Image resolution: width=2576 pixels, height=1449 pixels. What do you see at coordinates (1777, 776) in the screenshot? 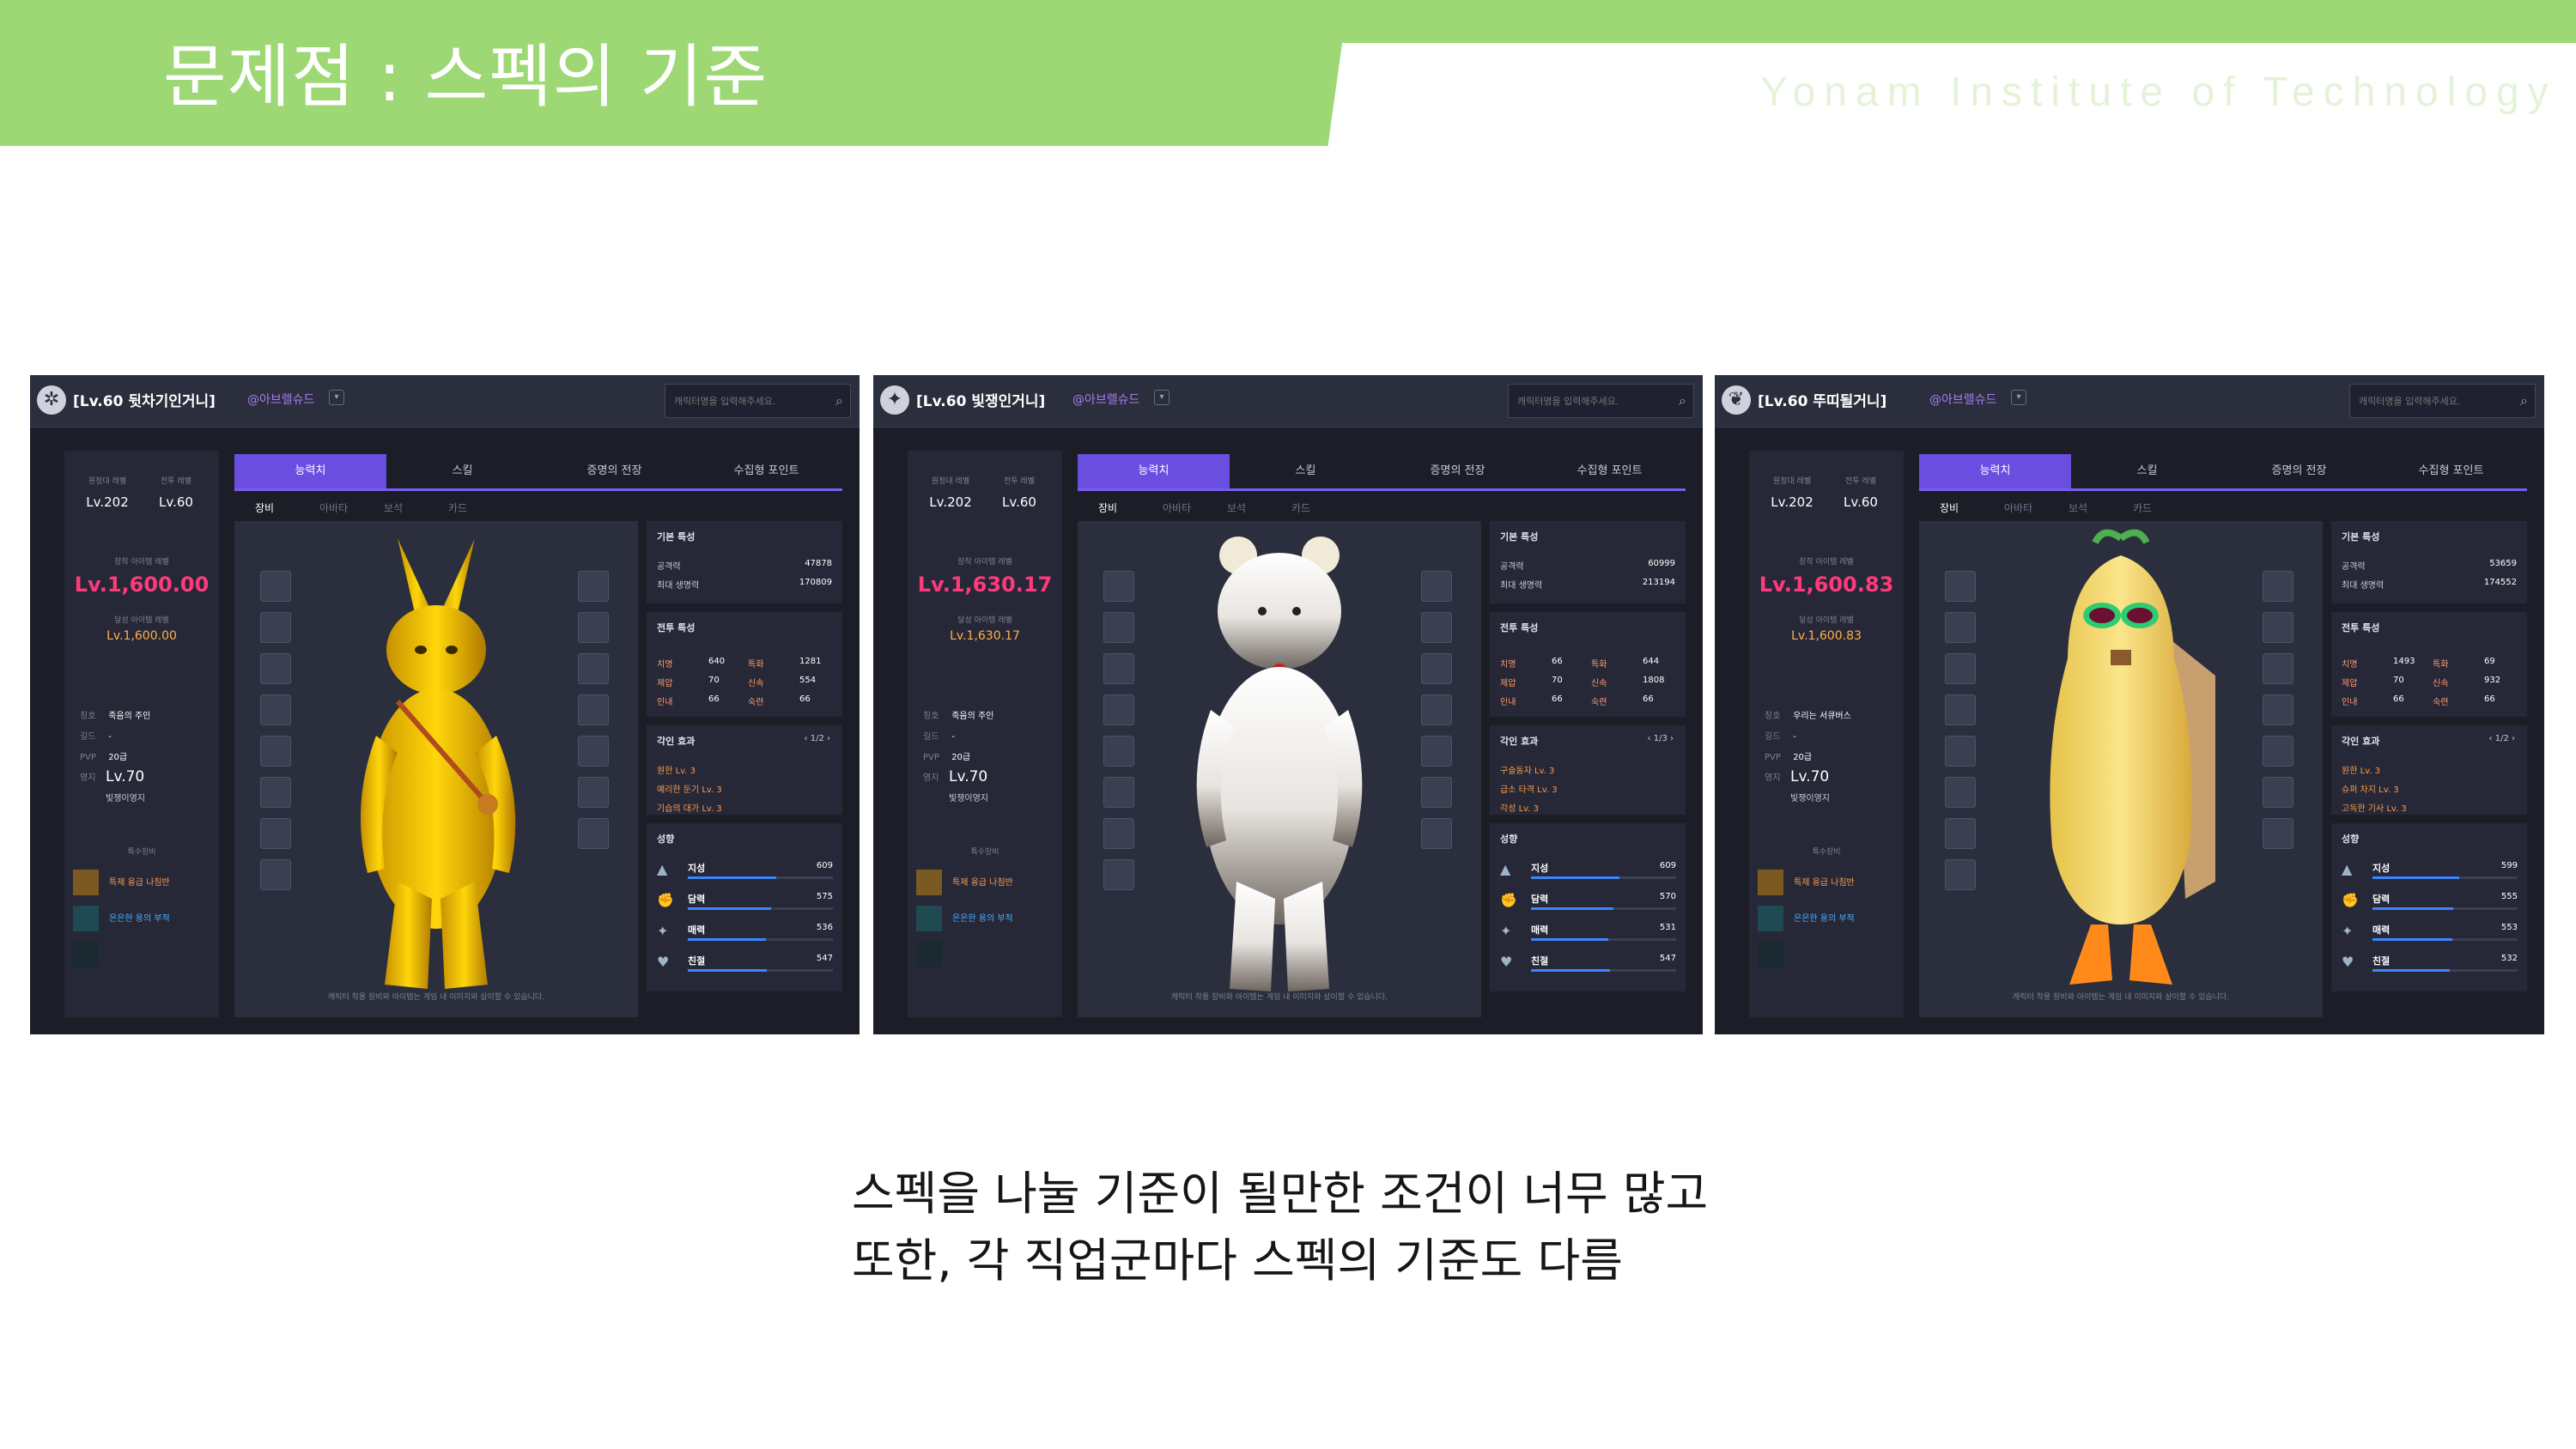
I see `profile-info-row: 영지` at bounding box center [1777, 776].